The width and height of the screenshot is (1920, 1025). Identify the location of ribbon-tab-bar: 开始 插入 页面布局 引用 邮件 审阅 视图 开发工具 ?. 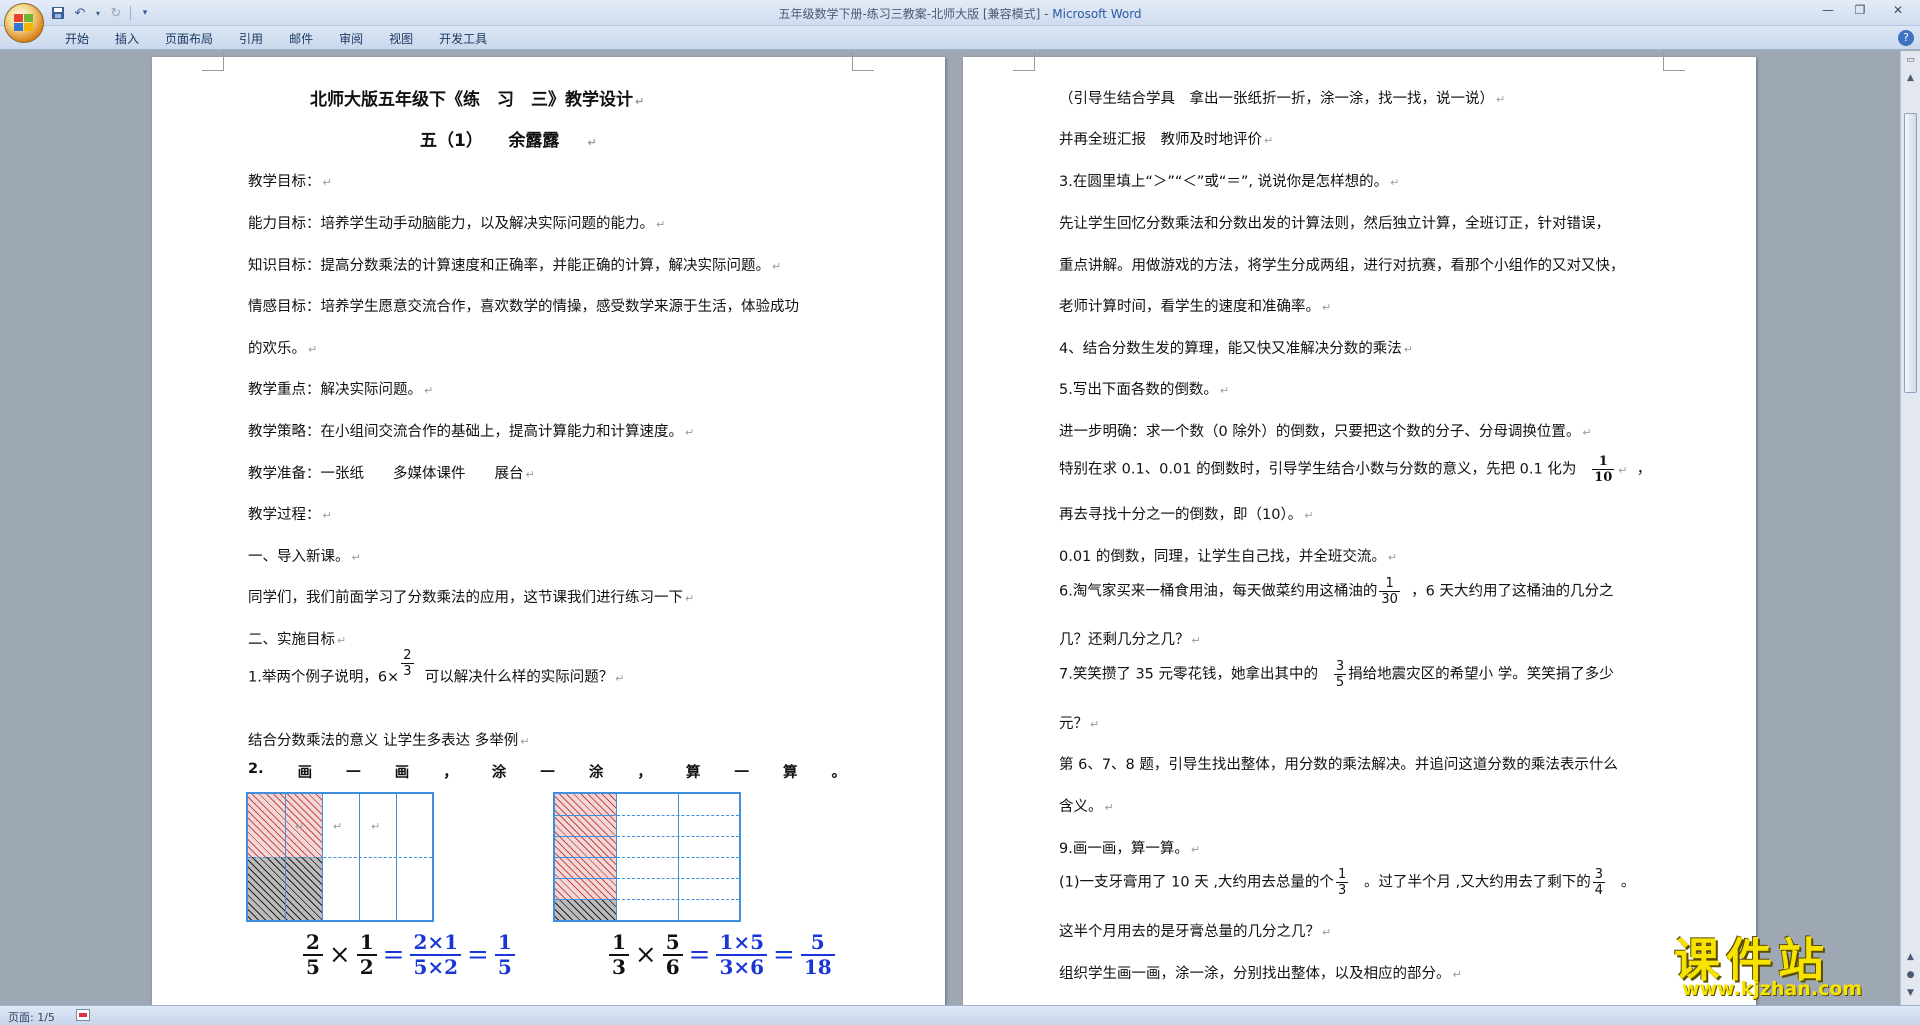
(960, 38).